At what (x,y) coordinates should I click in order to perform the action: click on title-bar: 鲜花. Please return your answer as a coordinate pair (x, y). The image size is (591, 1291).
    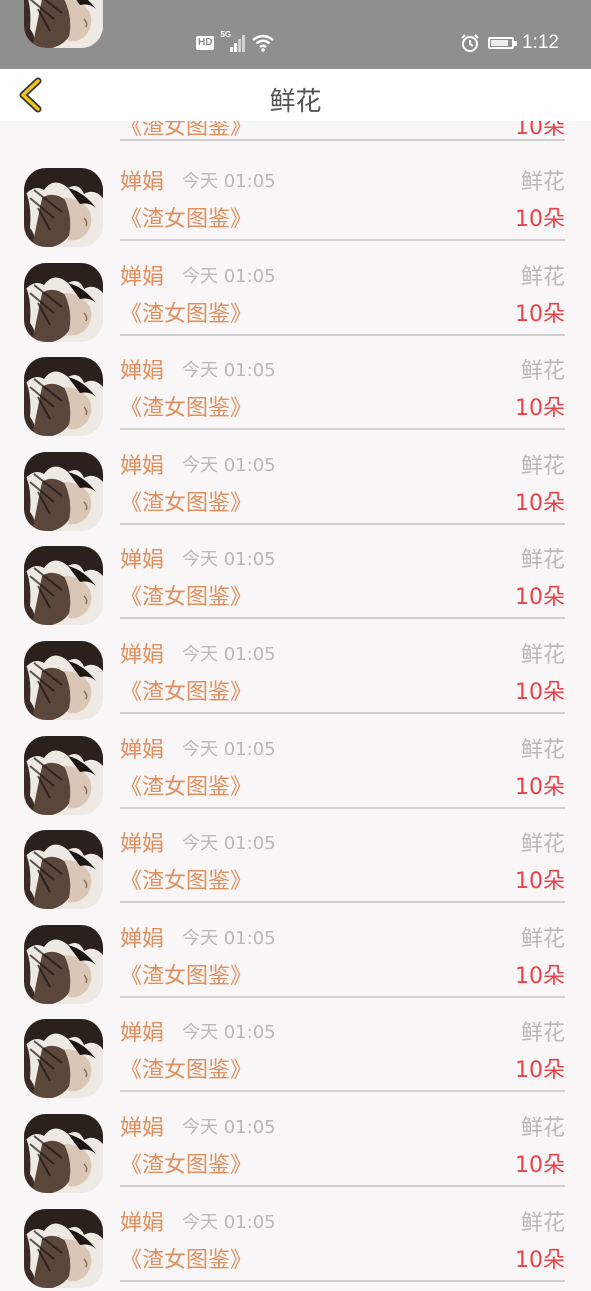
    Looking at the image, I should click on (295, 95).